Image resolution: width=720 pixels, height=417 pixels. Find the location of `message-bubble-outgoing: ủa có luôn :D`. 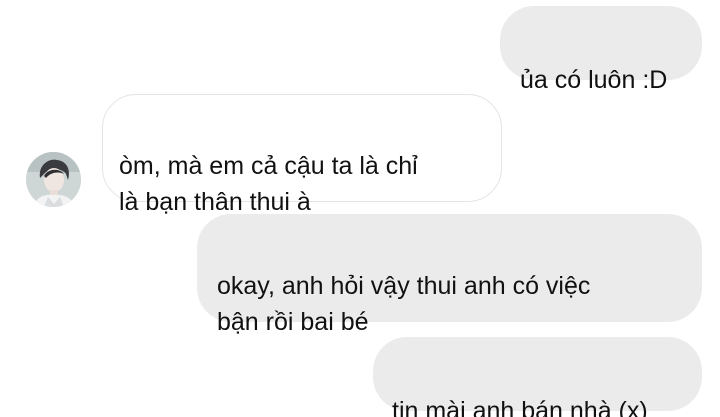

message-bubble-outgoing: ủa có luôn :D is located at coordinates (601, 50).